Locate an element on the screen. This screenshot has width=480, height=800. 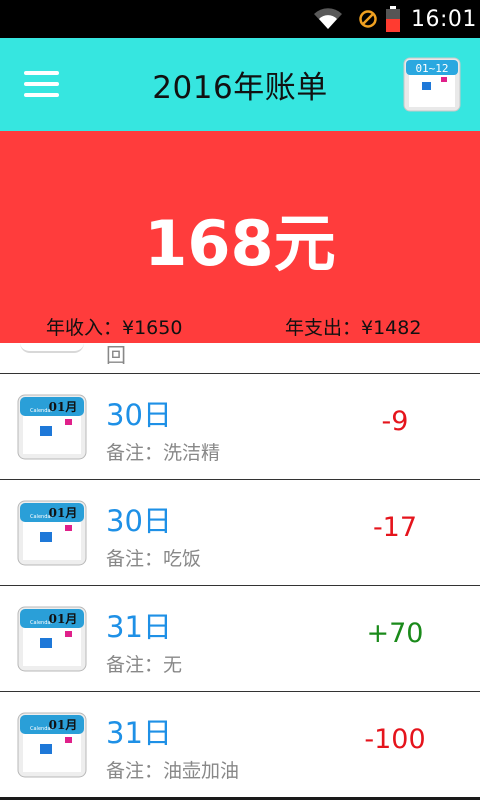
calendar-badge: 01~12 is located at coordinates (431, 68).